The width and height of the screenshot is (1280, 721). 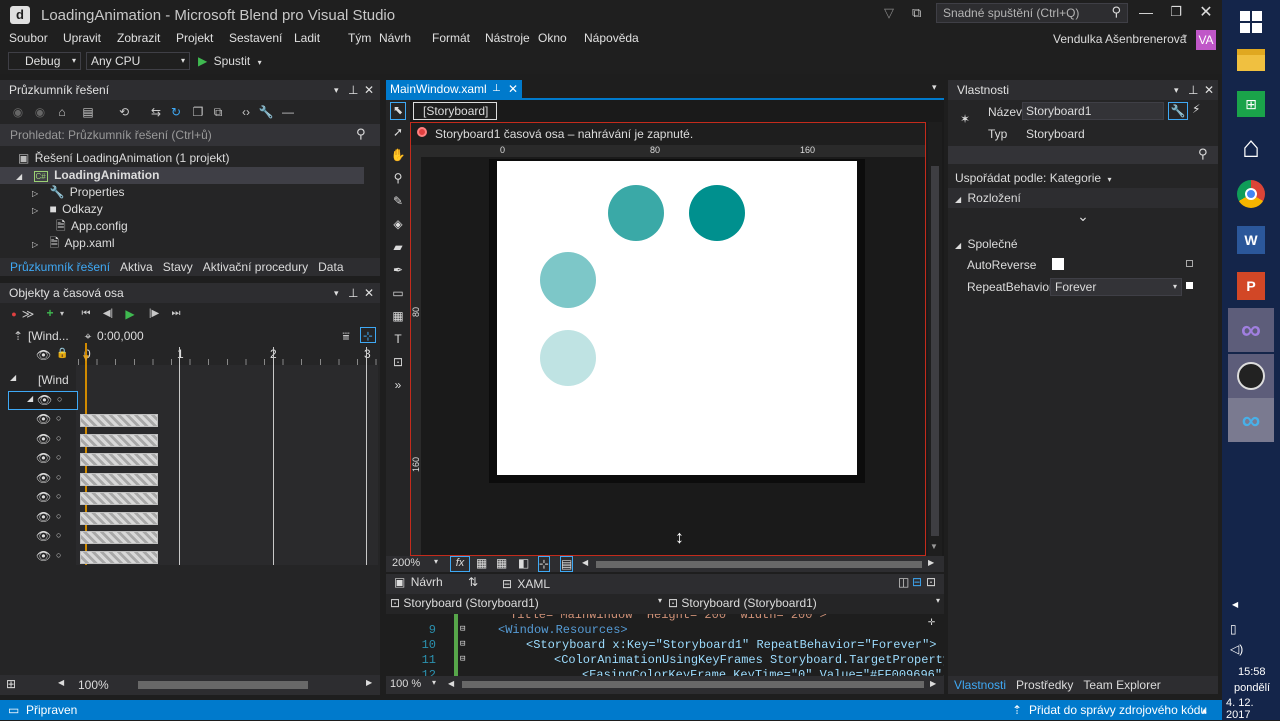 I want to click on back-icon: ◉, so click(x=18, y=112).